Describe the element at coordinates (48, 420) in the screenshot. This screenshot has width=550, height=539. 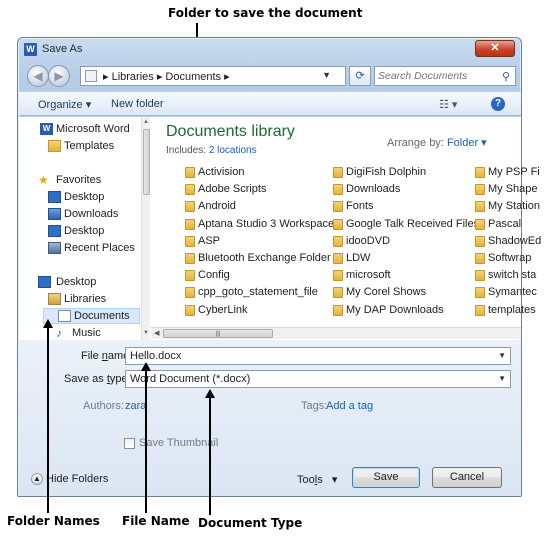
I see `arrow-to-folder-names` at that location.